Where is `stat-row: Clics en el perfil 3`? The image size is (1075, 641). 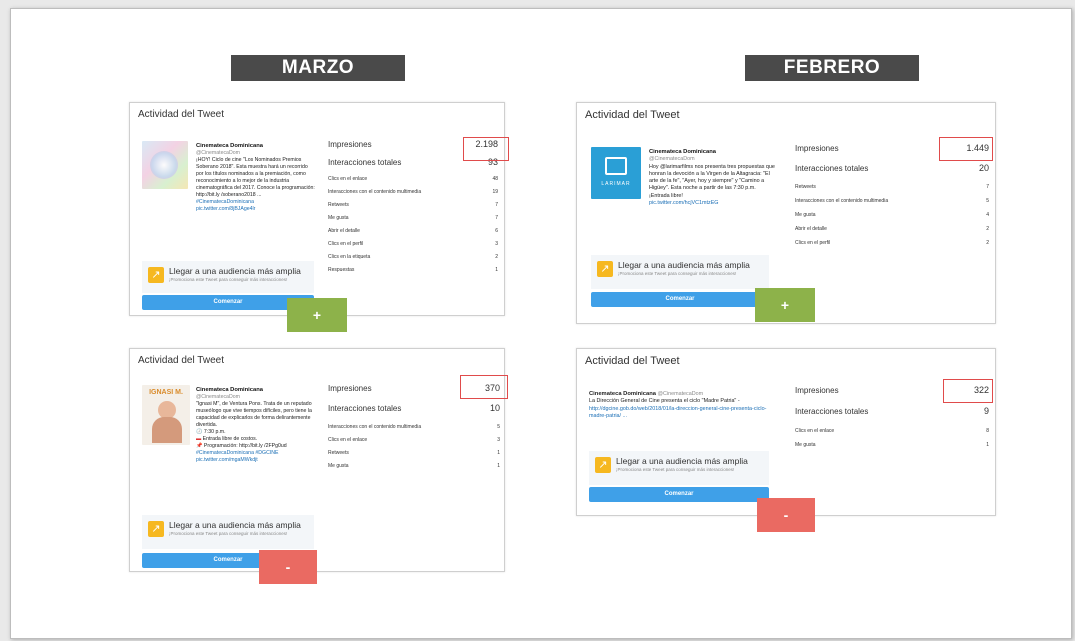 stat-row: Clics en el perfil 3 is located at coordinates (413, 244).